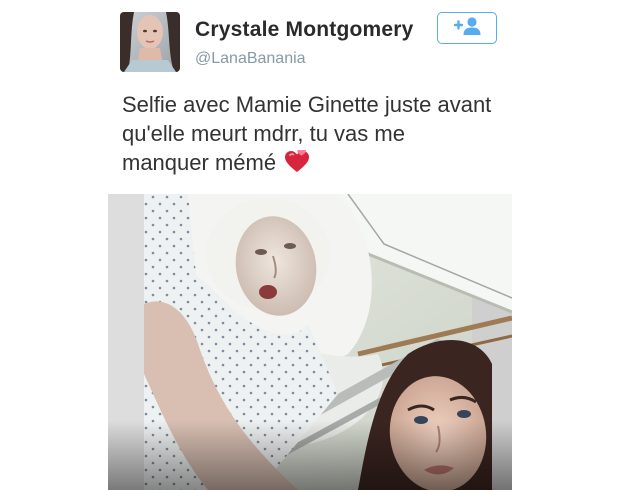 The image size is (620, 490). What do you see at coordinates (322, 164) in the screenshot?
I see `tweet-text-line-3: manquer mémé` at bounding box center [322, 164].